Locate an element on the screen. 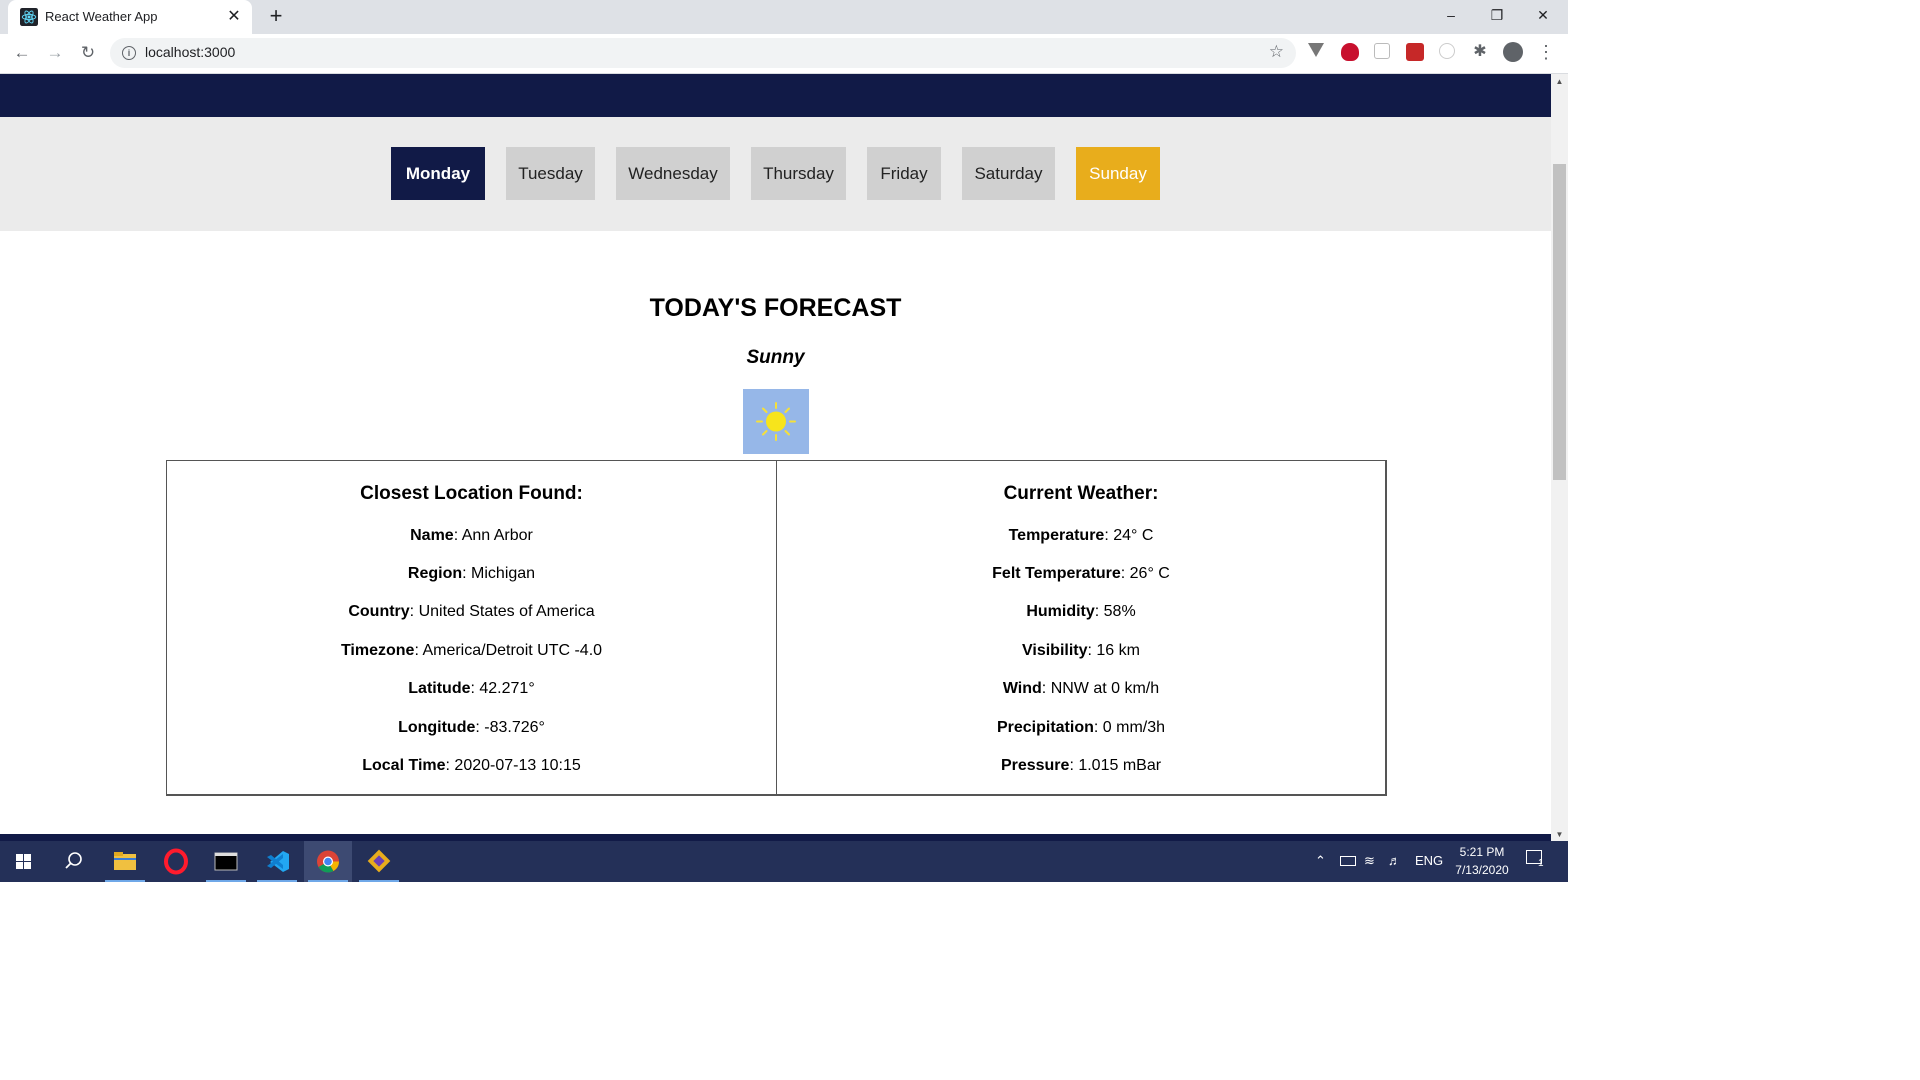 The height and width of the screenshot is (1080, 1920). extension-icon is located at coordinates (1382, 51).